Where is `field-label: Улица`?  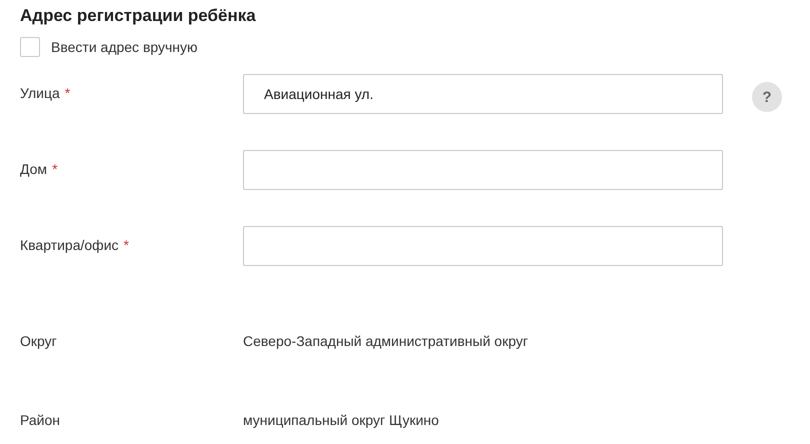 field-label: Улица is located at coordinates (40, 93).